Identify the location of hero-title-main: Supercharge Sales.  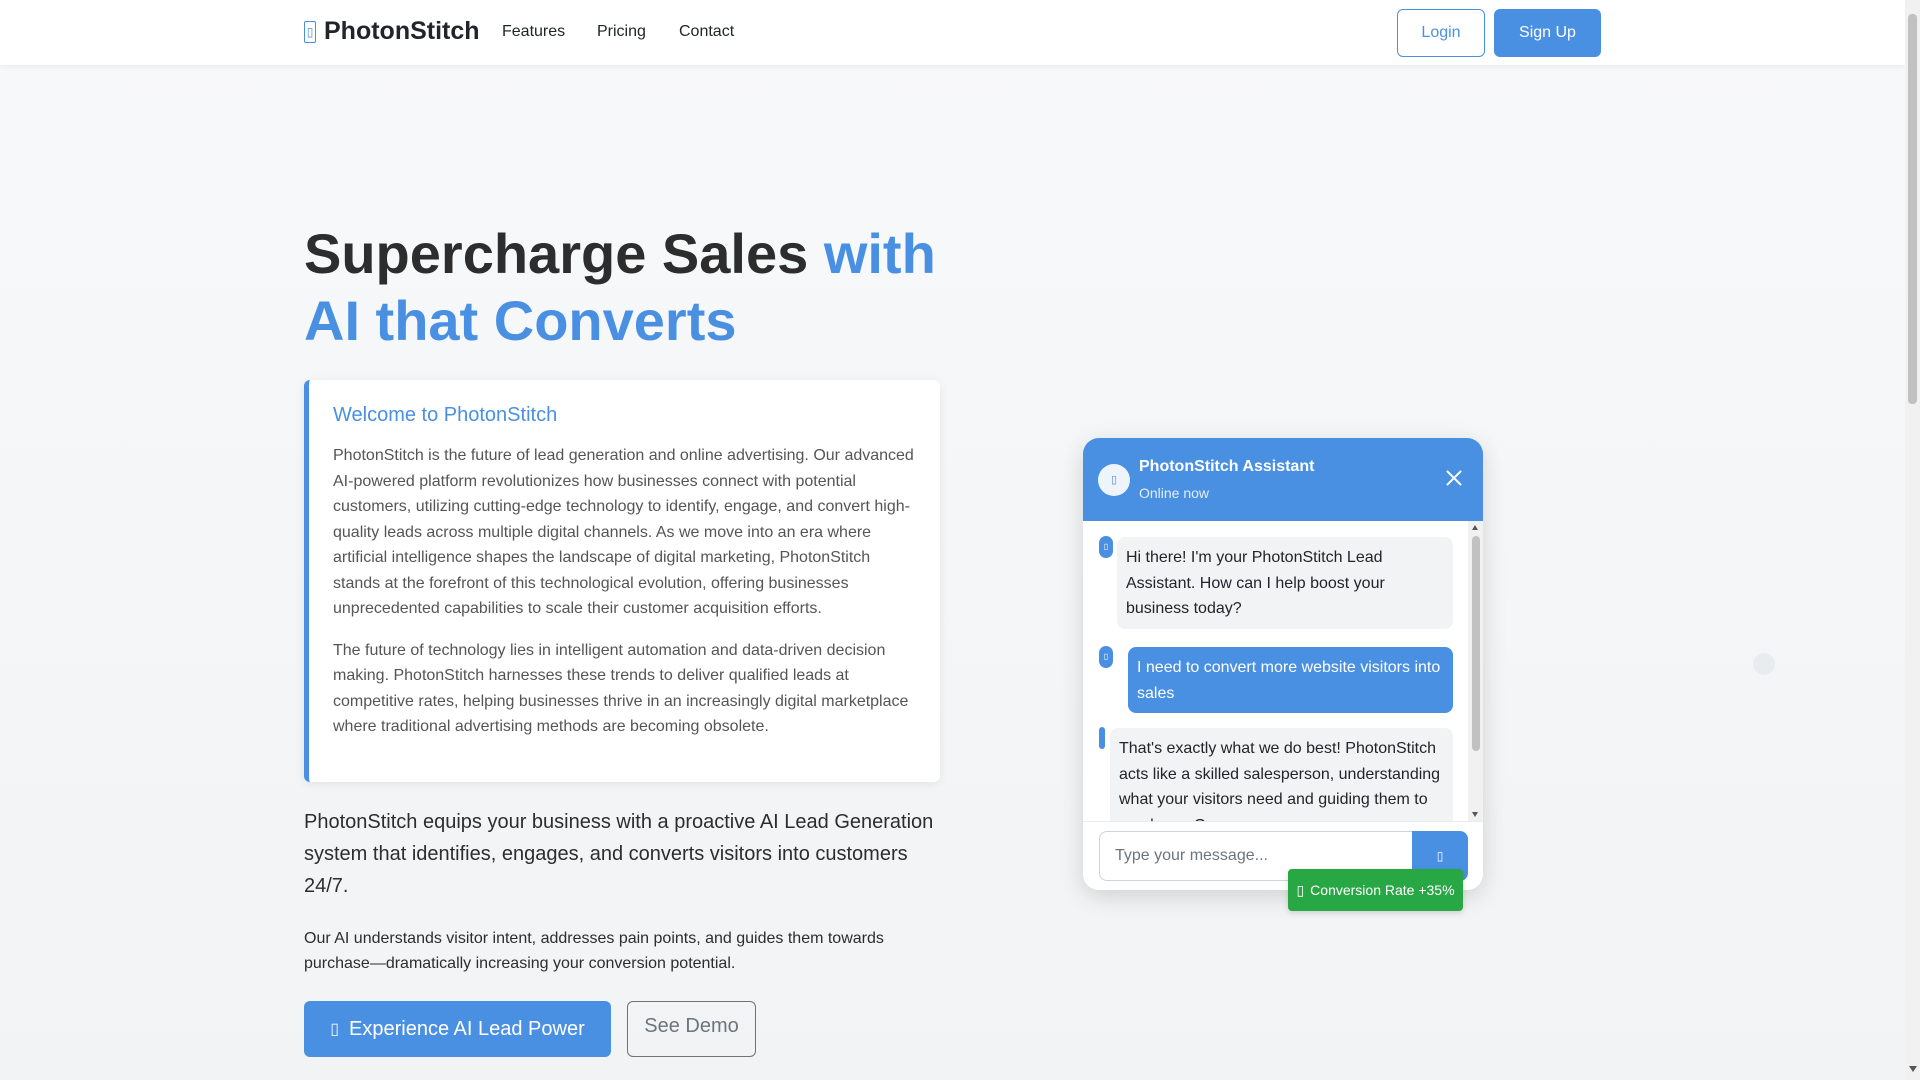
(556, 253).